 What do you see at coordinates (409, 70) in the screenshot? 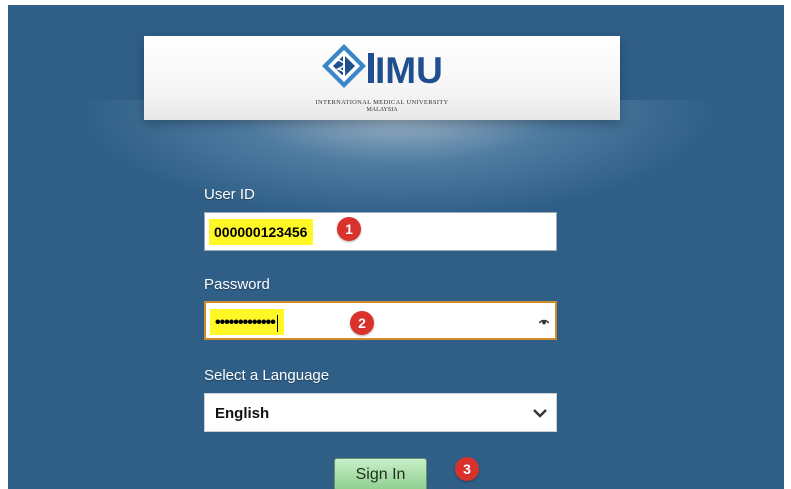
I see `logo-text: IMU` at bounding box center [409, 70].